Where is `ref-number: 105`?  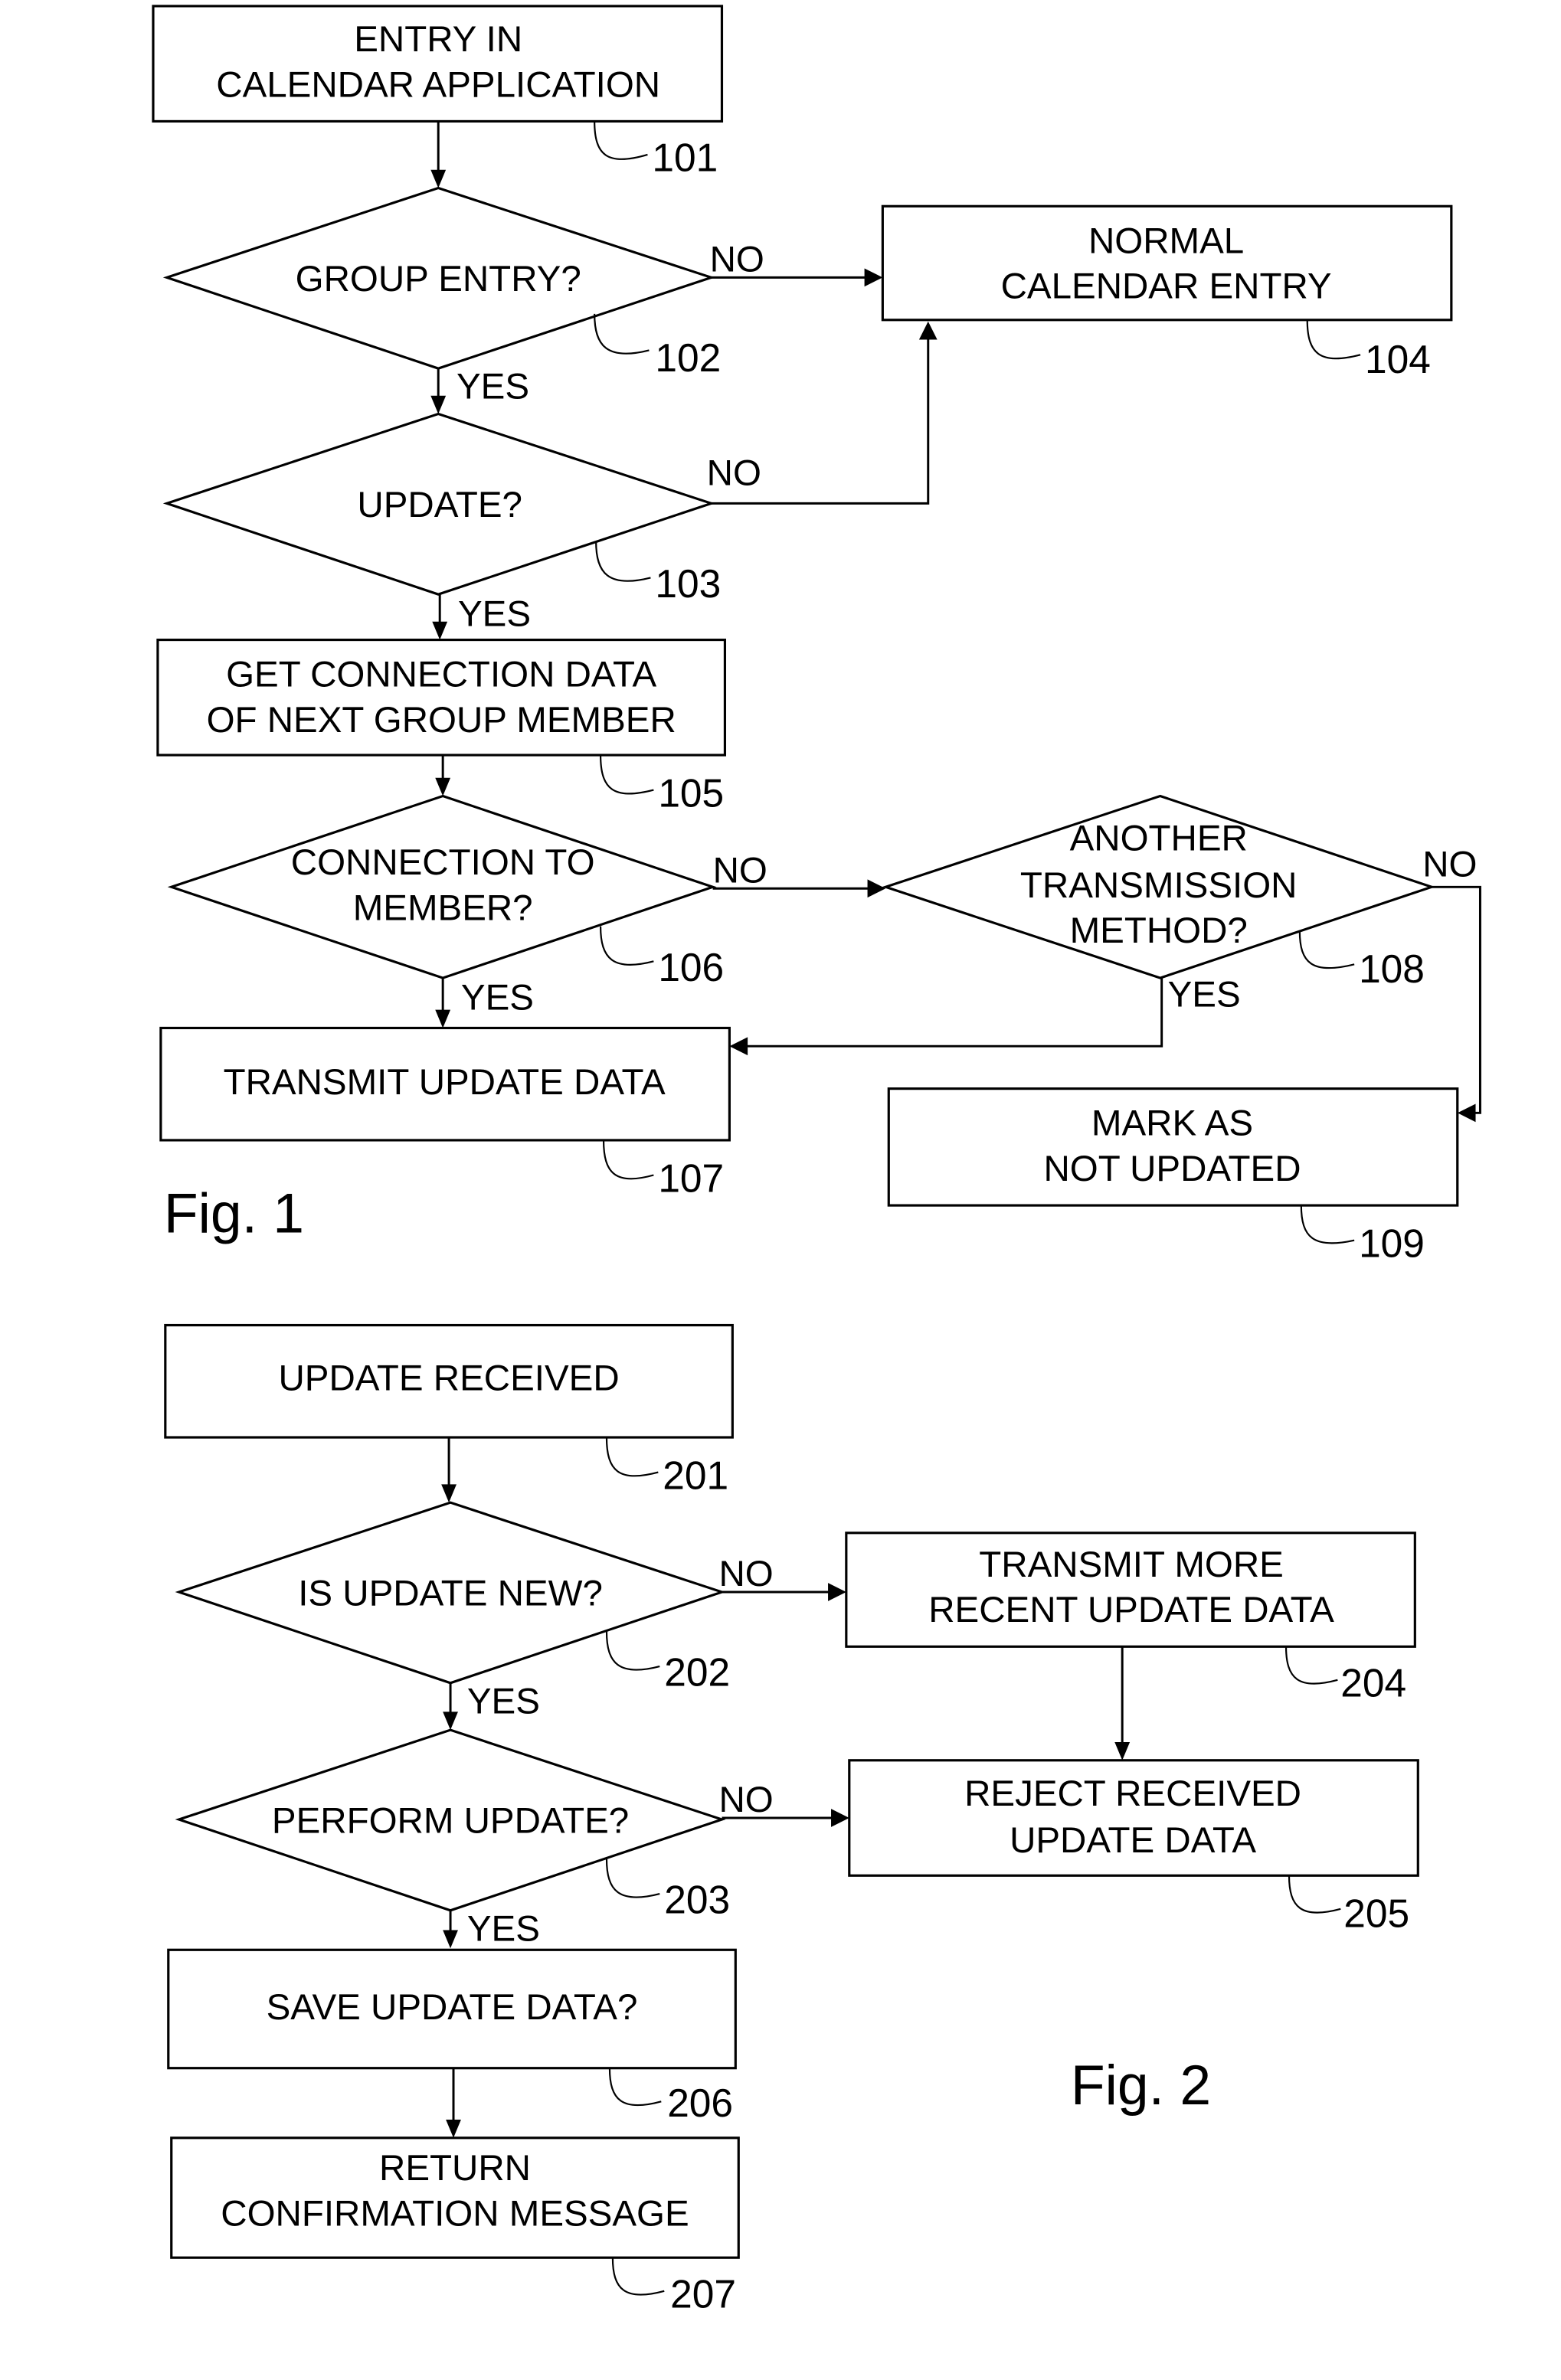 ref-number: 105 is located at coordinates (691, 792).